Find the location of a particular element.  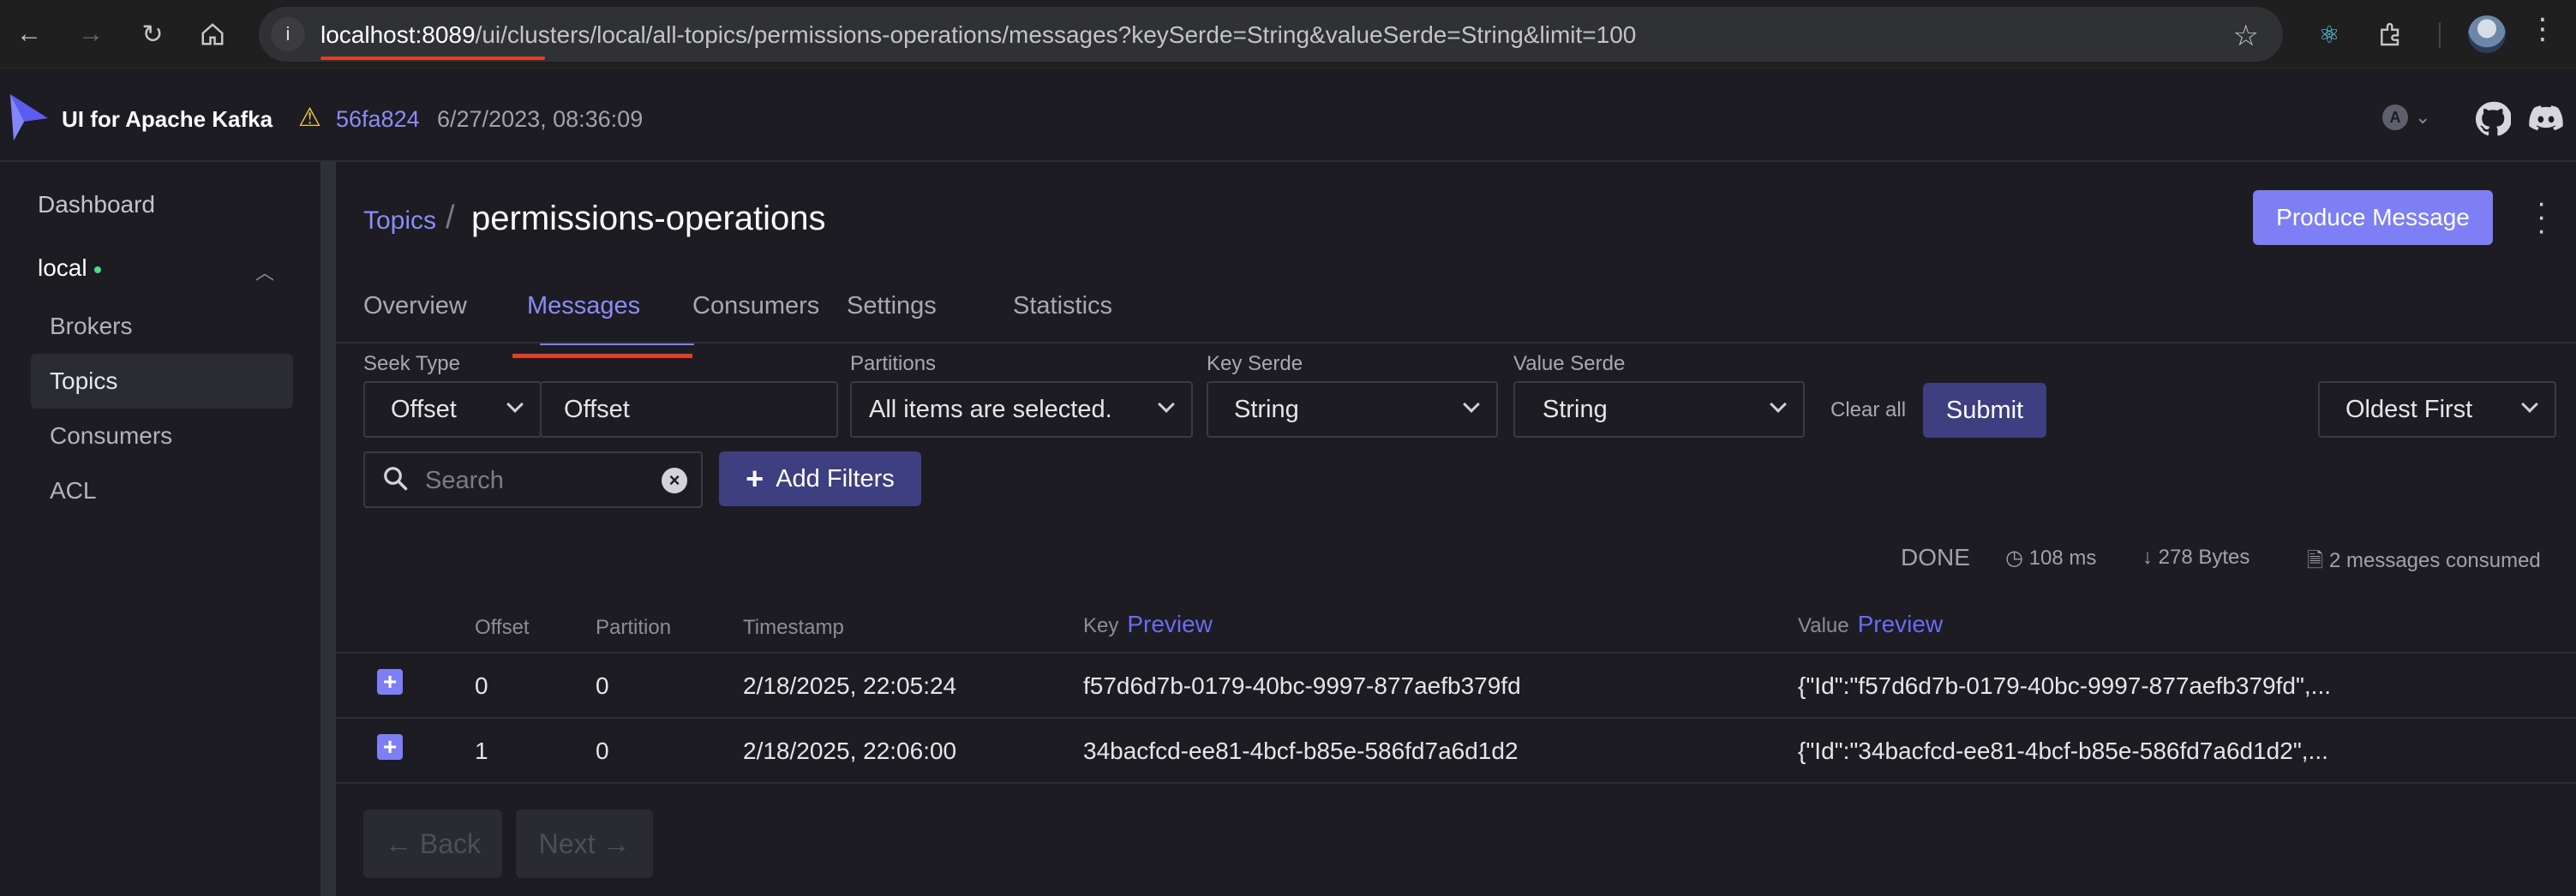

sidebar-item-label: ACL is located at coordinates (73, 490).